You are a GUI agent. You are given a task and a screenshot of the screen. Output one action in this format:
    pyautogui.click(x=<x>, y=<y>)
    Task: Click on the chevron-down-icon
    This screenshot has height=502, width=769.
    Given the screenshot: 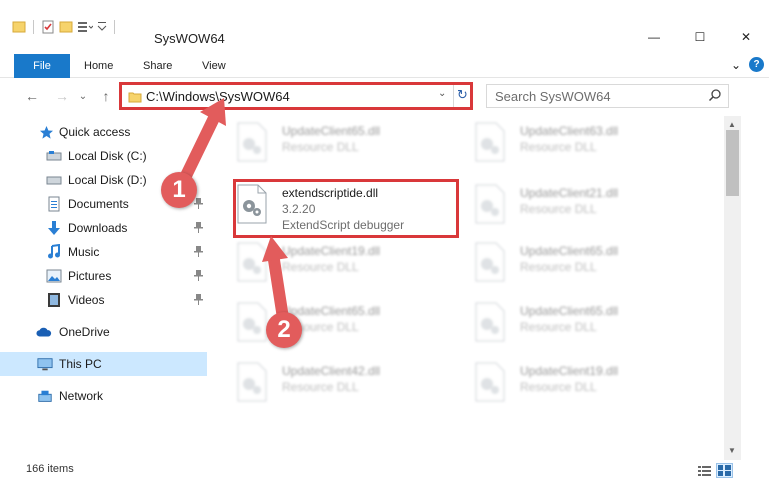 What is the action you would take?
    pyautogui.click(x=102, y=27)
    